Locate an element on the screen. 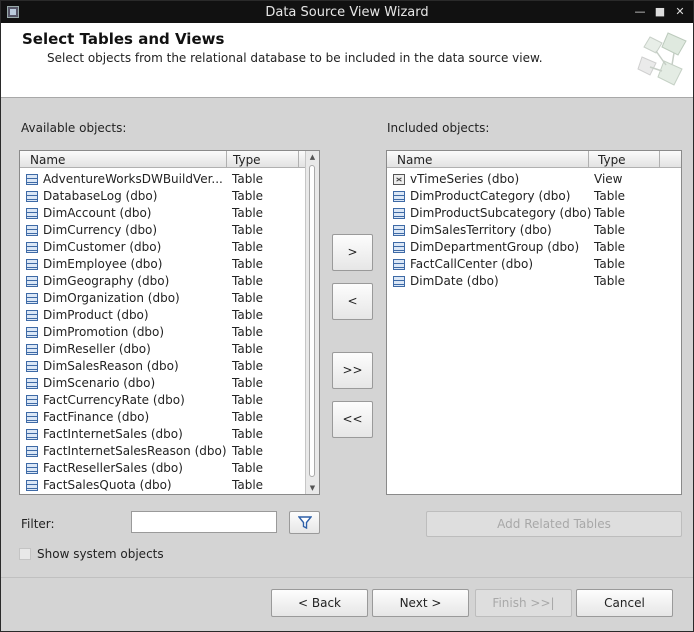 The height and width of the screenshot is (632, 694). item-name: FactFinance (dbo) is located at coordinates (96, 417).